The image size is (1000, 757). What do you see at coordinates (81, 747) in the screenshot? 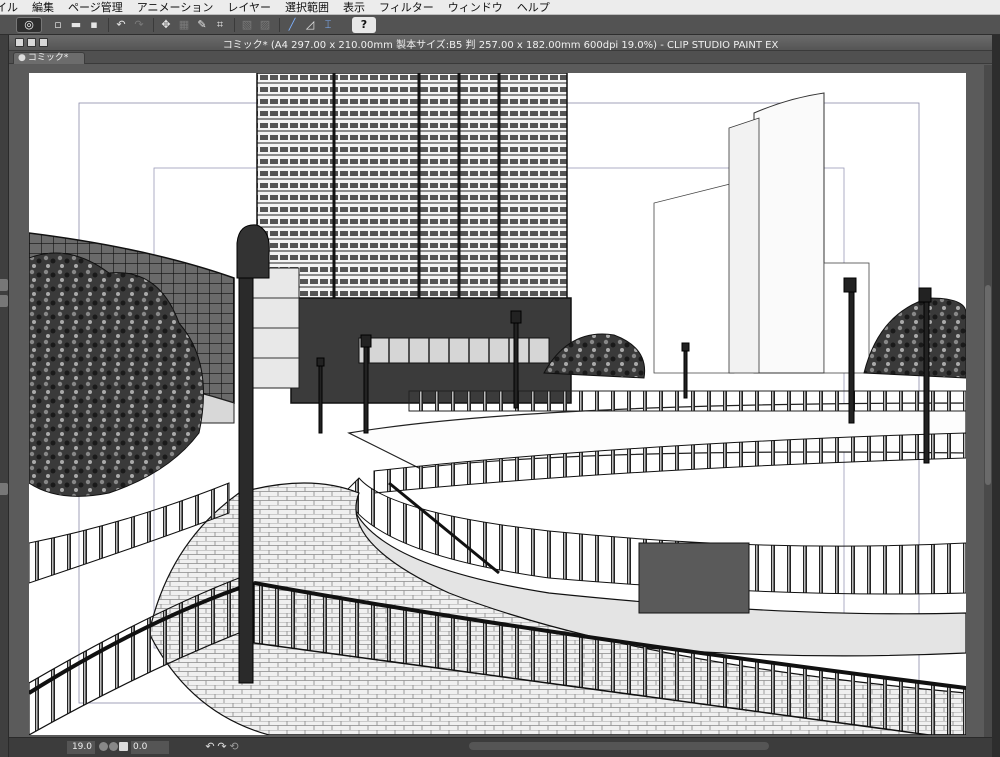
I see `zoom-field: 19.0` at bounding box center [81, 747].